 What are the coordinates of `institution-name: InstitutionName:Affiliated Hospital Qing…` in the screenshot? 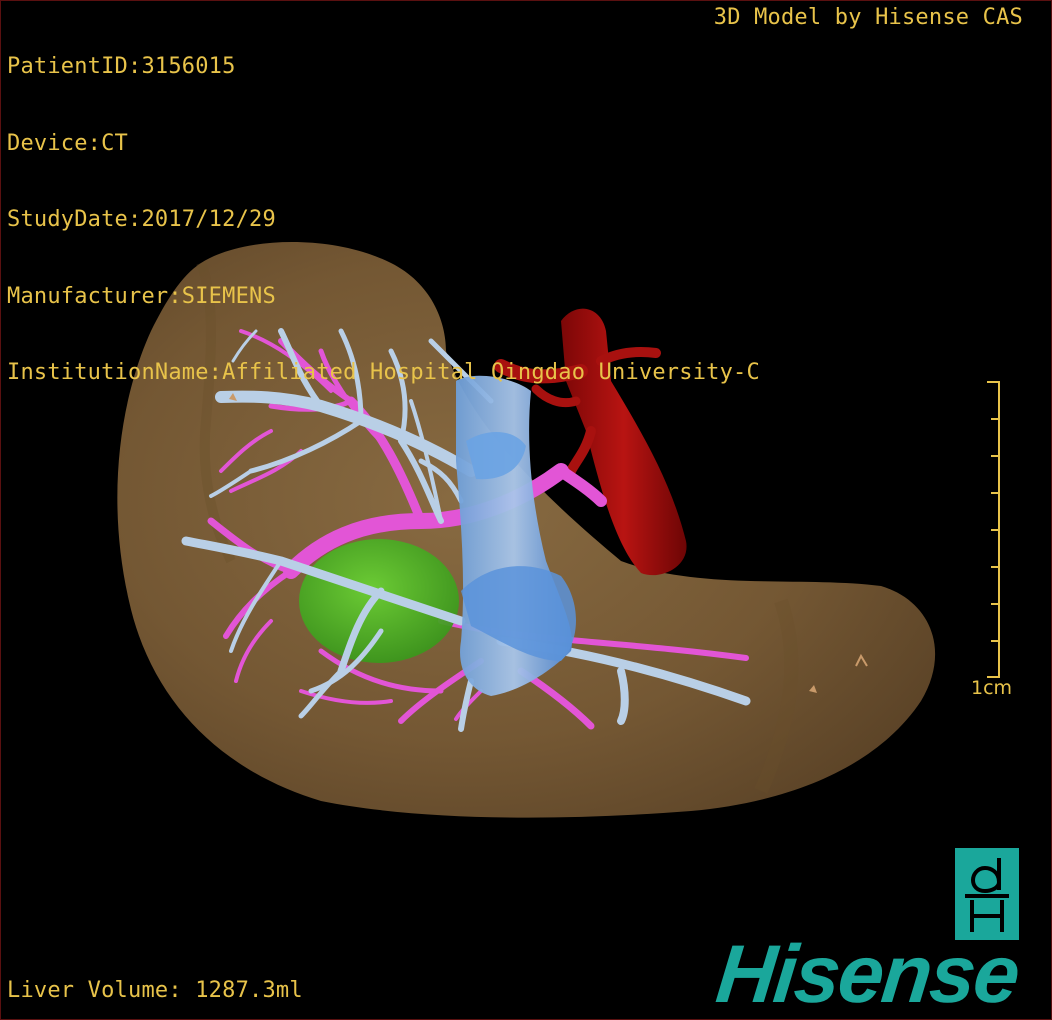 It's located at (383, 372).